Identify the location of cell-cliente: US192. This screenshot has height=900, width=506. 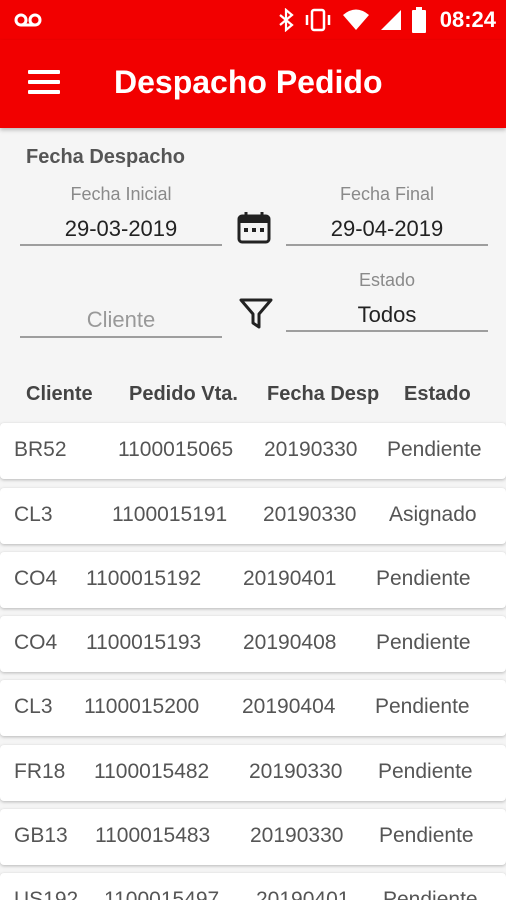
(46, 894).